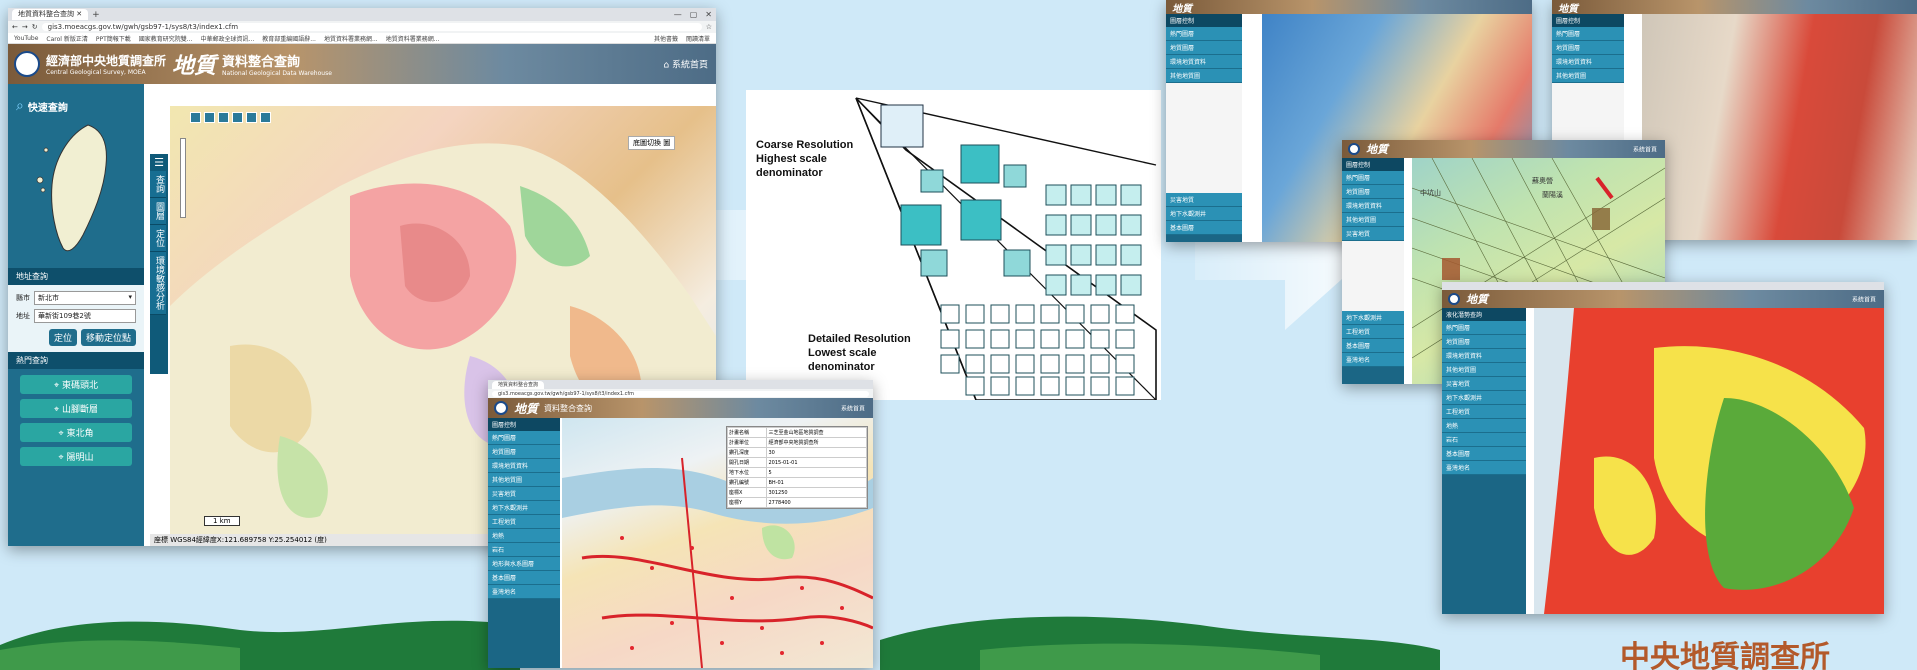 This screenshot has height=670, width=1917. What do you see at coordinates (96, 15) in the screenshot?
I see `new-tab-icon: +` at bounding box center [96, 15].